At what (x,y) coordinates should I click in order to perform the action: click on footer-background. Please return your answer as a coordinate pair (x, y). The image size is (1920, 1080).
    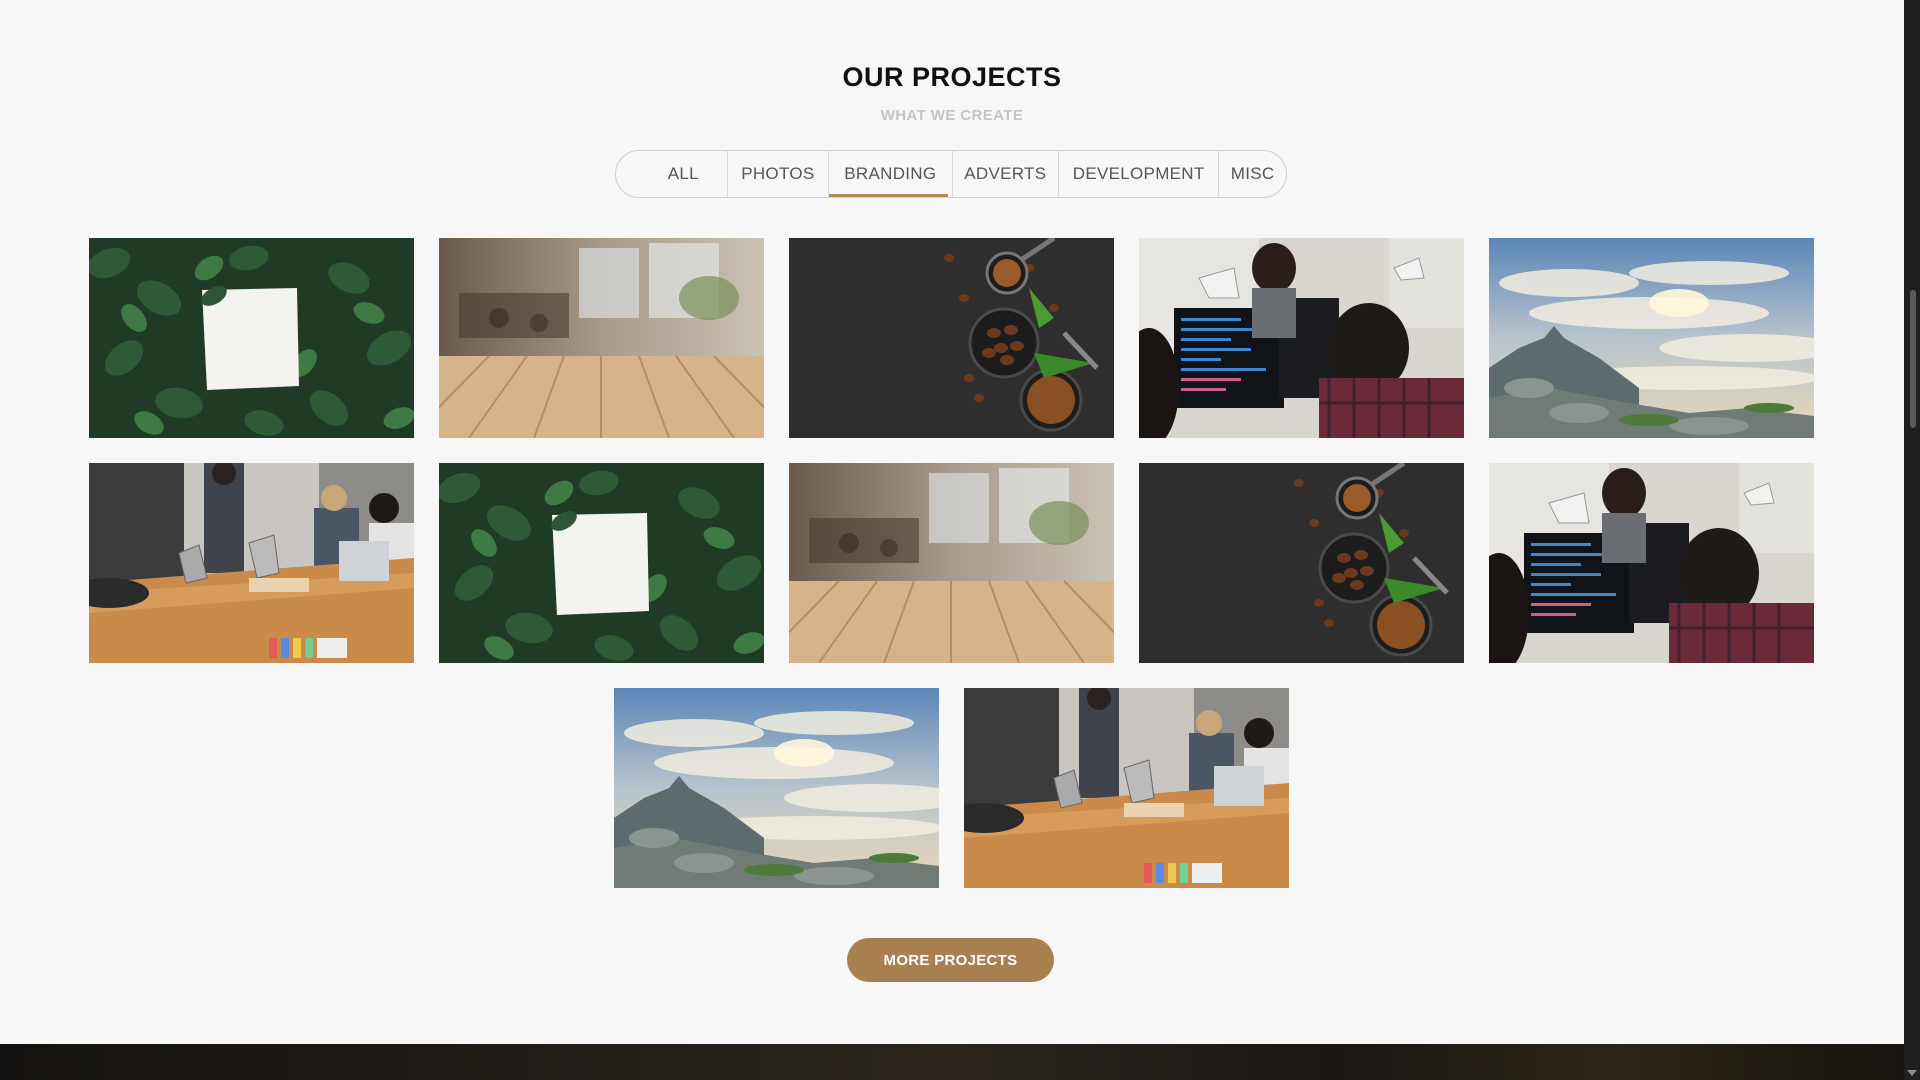
    Looking at the image, I should click on (952, 1062).